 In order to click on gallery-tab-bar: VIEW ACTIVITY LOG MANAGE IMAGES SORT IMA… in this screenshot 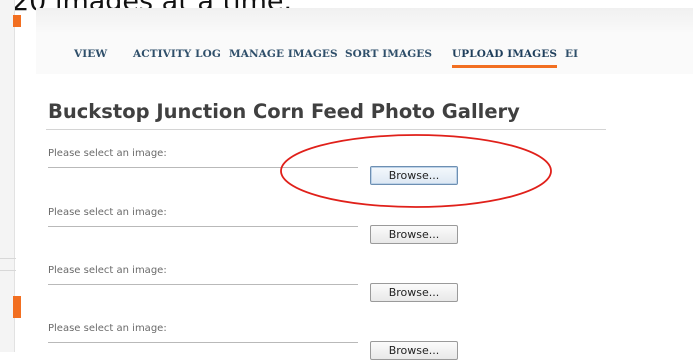, I will do `click(364, 54)`.